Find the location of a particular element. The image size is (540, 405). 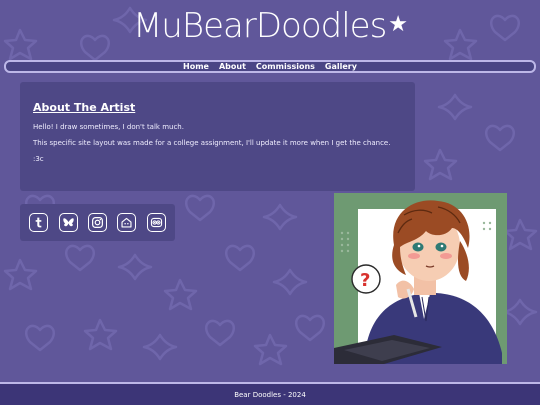

speech-bubble-text: ? is located at coordinates (365, 280).